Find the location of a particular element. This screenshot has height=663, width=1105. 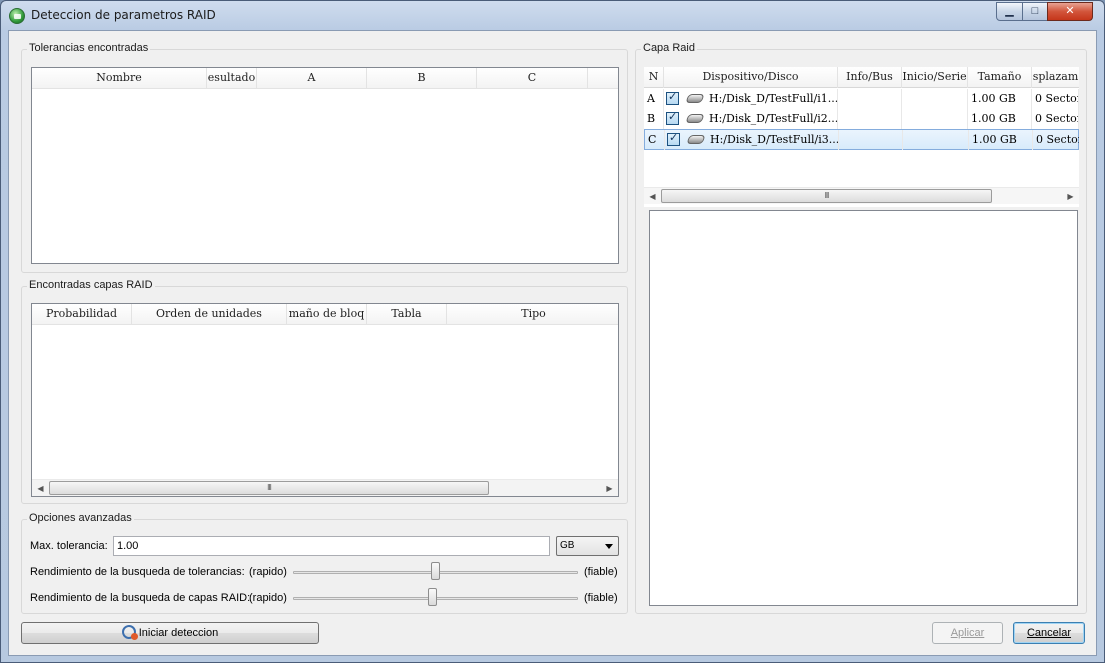

col-dispositivo: Dispositivo/Disco is located at coordinates (751, 77).